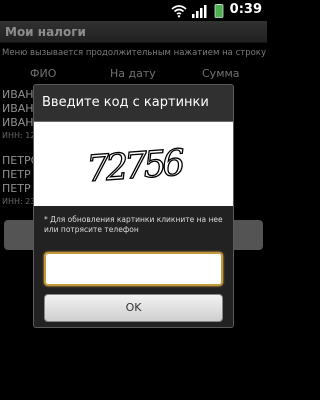 The image size is (320, 400). Describe the element at coordinates (133, 269) in the screenshot. I see `code-input` at that location.